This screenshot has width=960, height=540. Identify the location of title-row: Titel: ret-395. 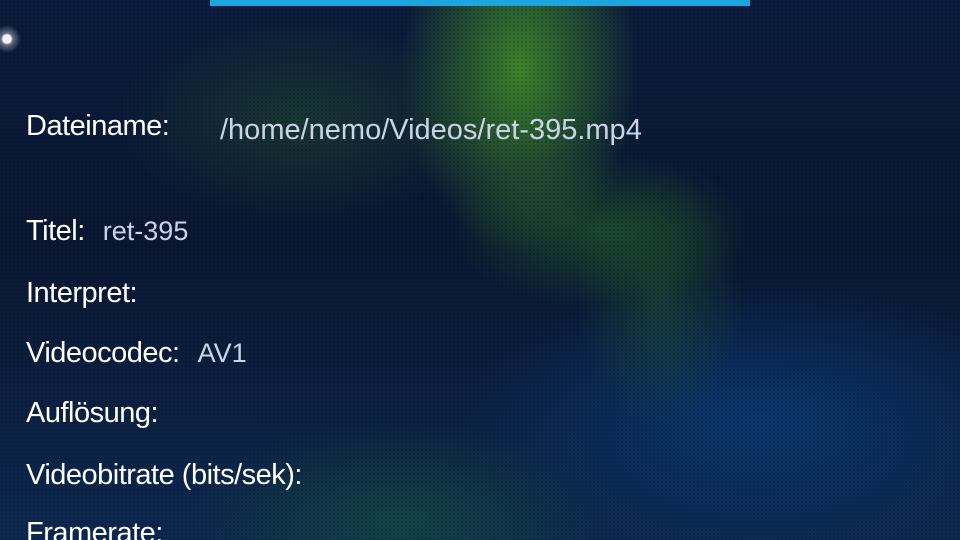
(107, 231).